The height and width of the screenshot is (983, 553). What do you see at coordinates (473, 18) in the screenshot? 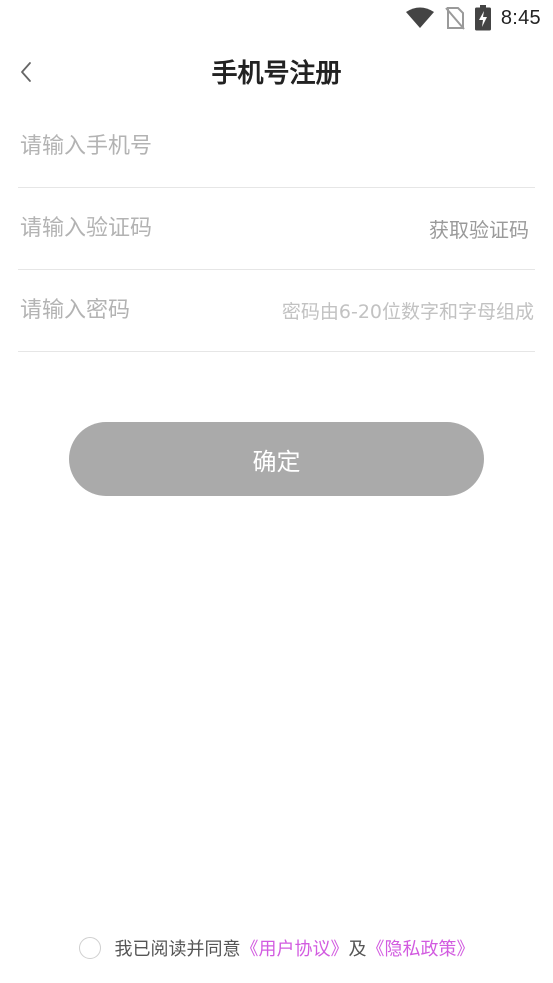
I see `status-icons: 8:45` at bounding box center [473, 18].